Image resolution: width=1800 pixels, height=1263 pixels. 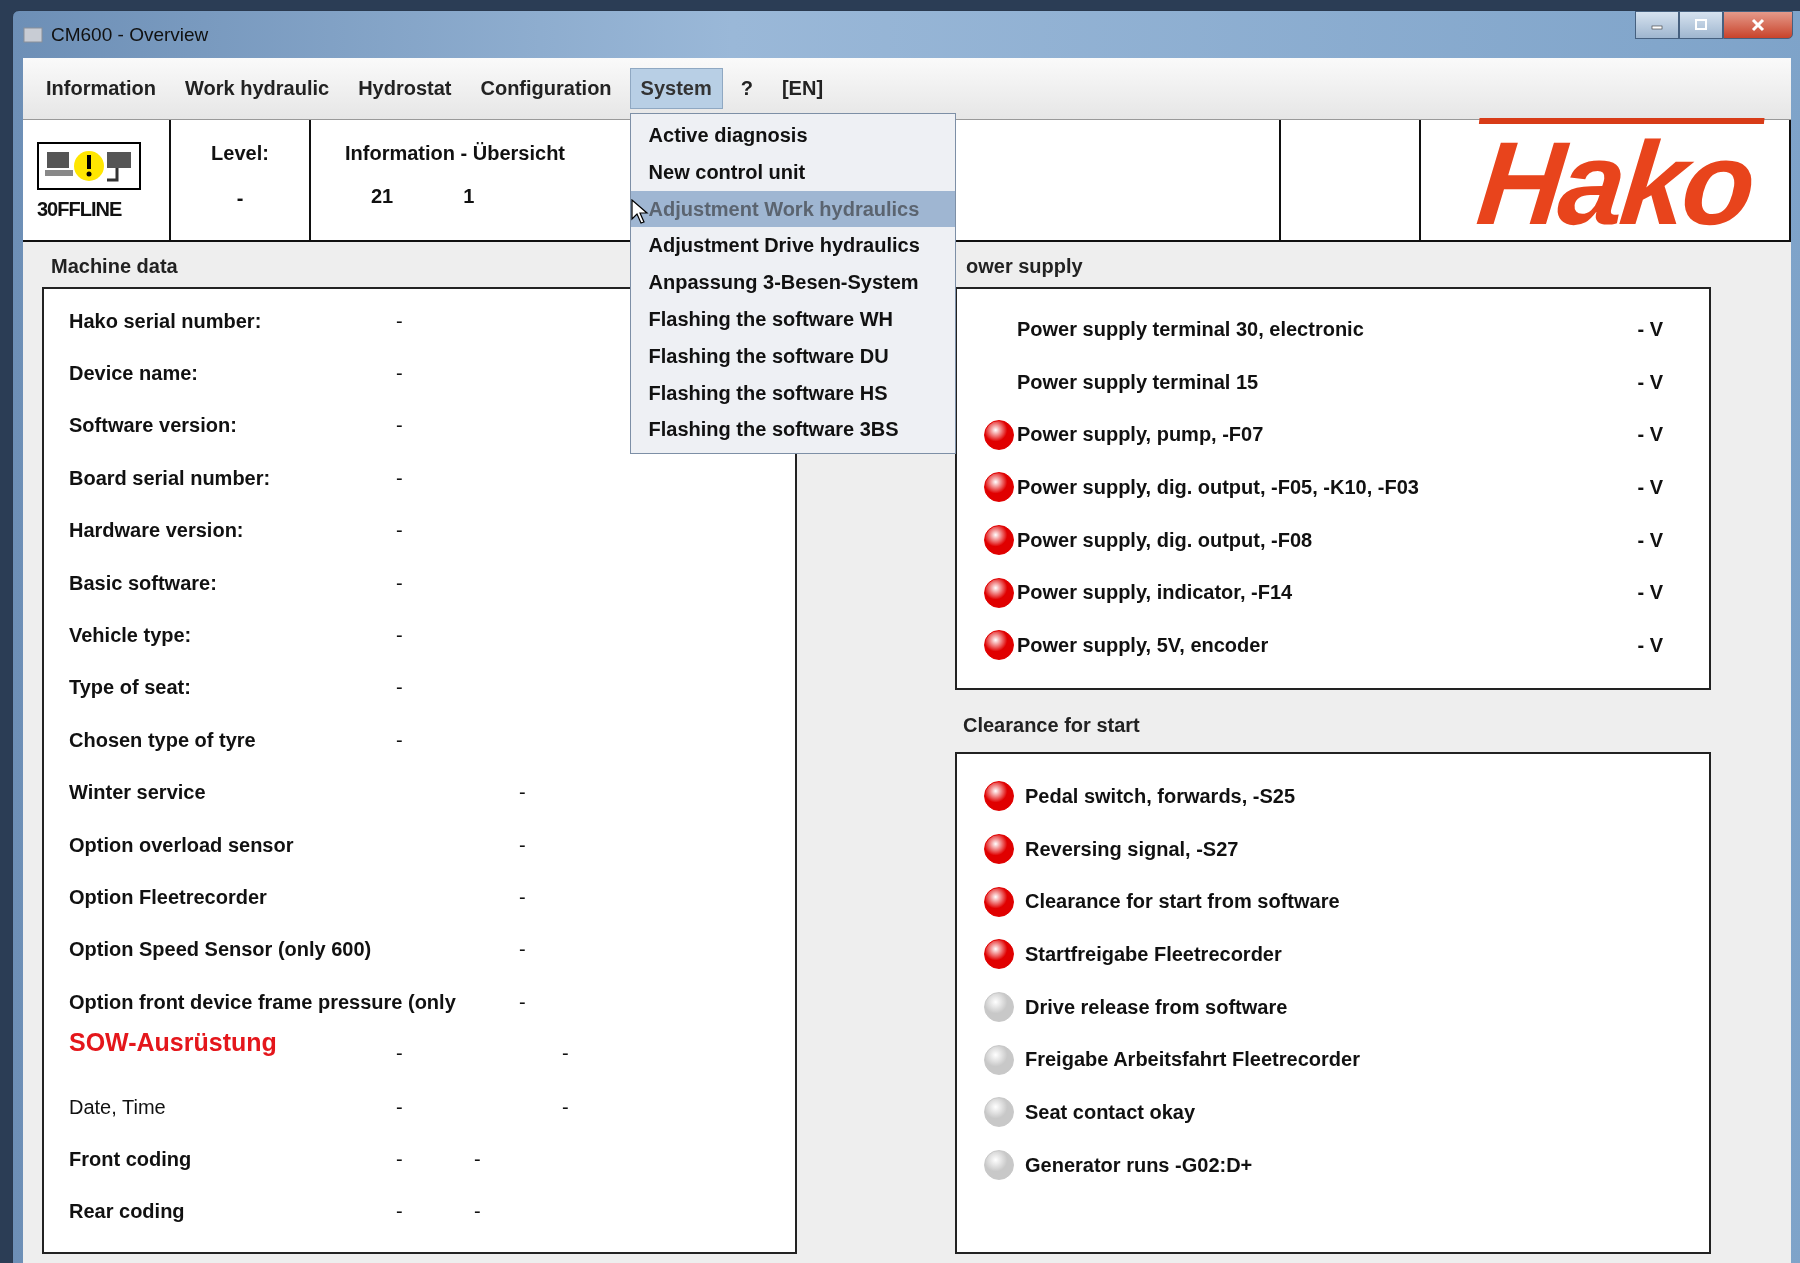 I want to click on field-label: Board serial number:, so click(x=170, y=478).